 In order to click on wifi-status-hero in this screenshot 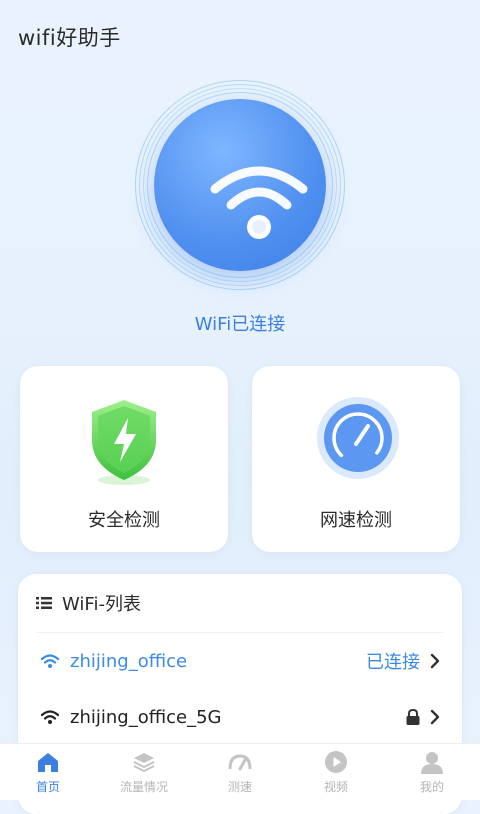, I will do `click(240, 185)`.